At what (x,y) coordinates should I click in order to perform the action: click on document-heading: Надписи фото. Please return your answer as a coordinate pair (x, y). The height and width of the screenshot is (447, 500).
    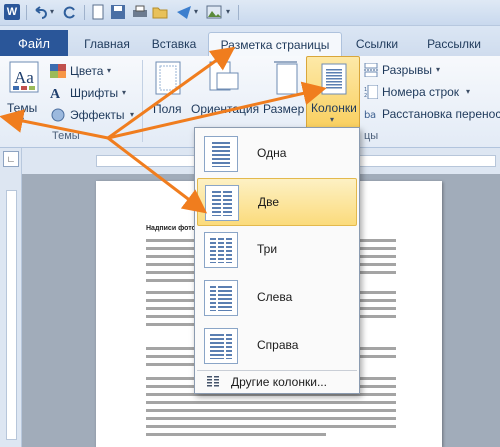
    Looking at the image, I should click on (171, 228).